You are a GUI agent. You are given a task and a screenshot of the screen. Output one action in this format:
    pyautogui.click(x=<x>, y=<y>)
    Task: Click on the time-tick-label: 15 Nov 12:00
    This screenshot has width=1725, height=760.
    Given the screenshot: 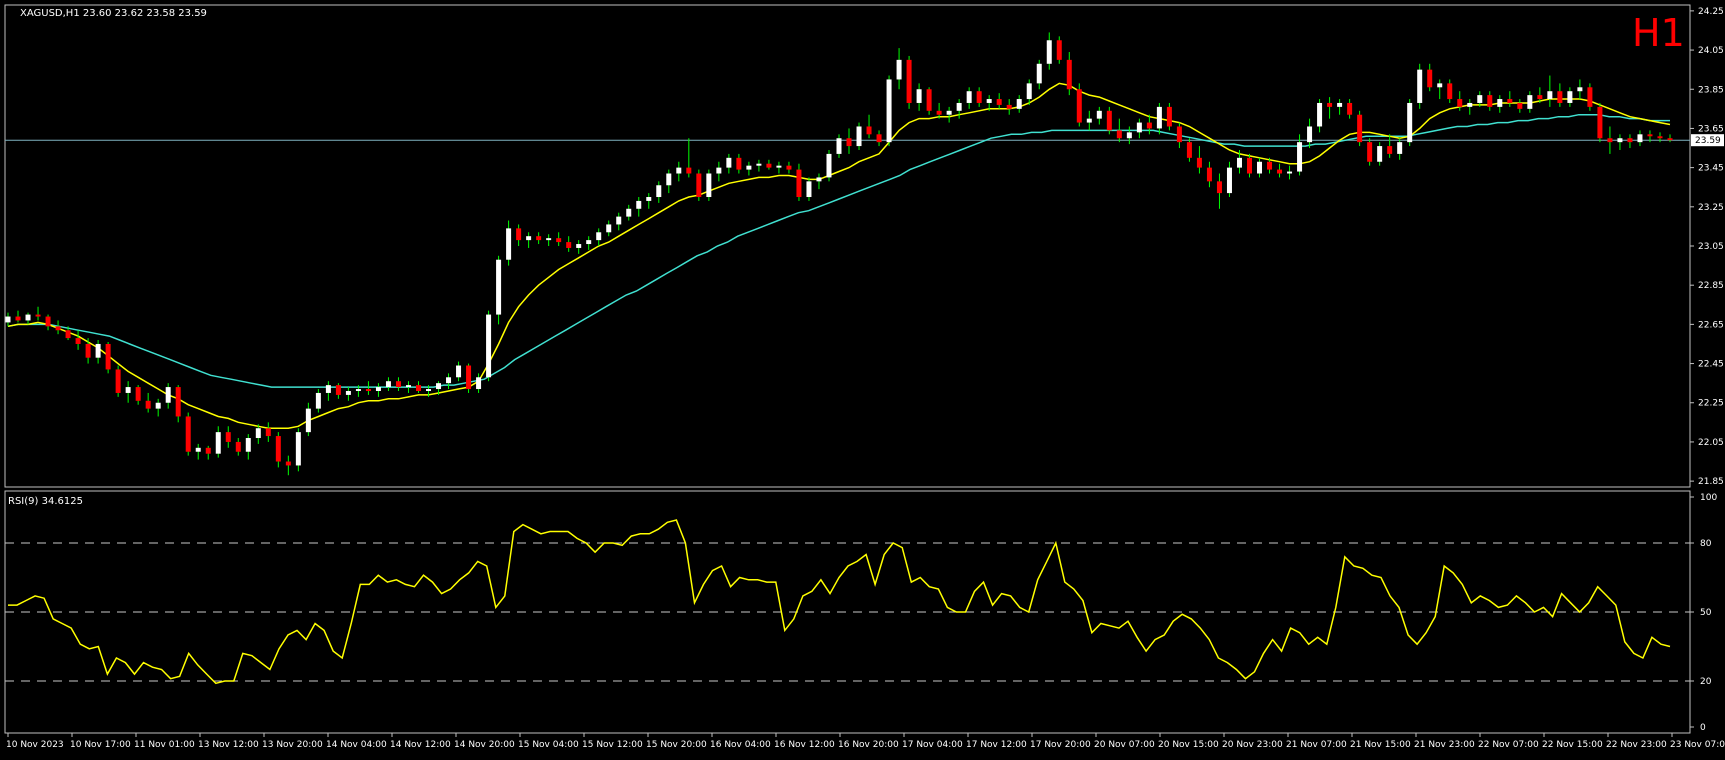 What is the action you would take?
    pyautogui.click(x=612, y=745)
    